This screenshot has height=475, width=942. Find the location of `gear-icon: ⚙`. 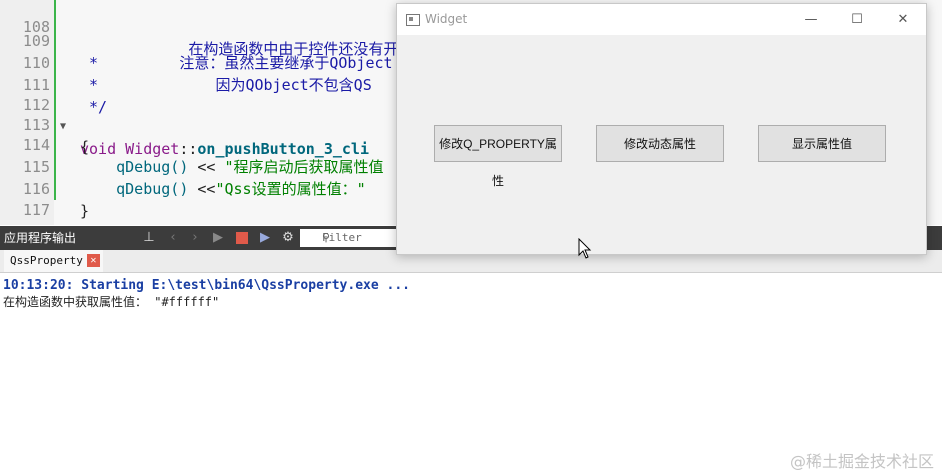

gear-icon: ⚙ is located at coordinates (288, 238).